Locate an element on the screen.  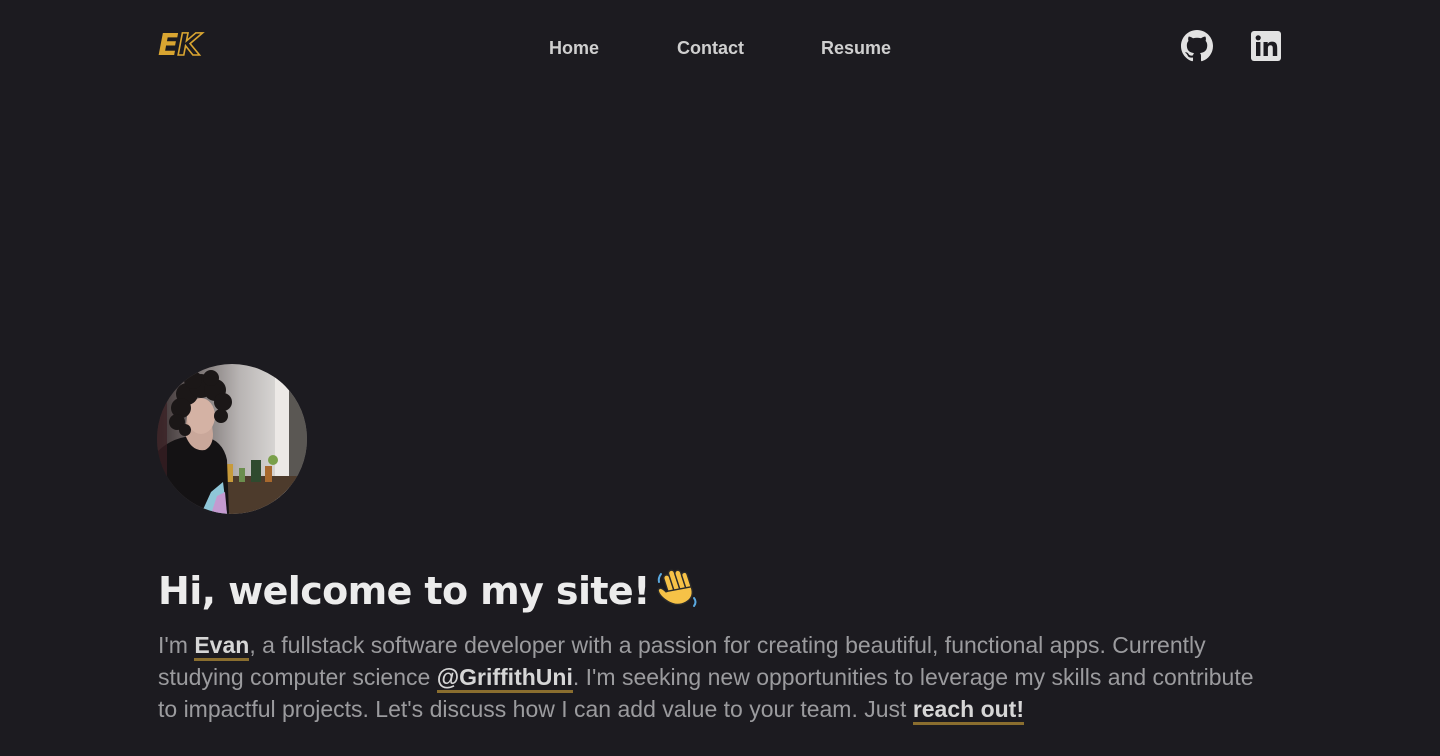
nav-resume-link: Resume is located at coordinates (856, 48).